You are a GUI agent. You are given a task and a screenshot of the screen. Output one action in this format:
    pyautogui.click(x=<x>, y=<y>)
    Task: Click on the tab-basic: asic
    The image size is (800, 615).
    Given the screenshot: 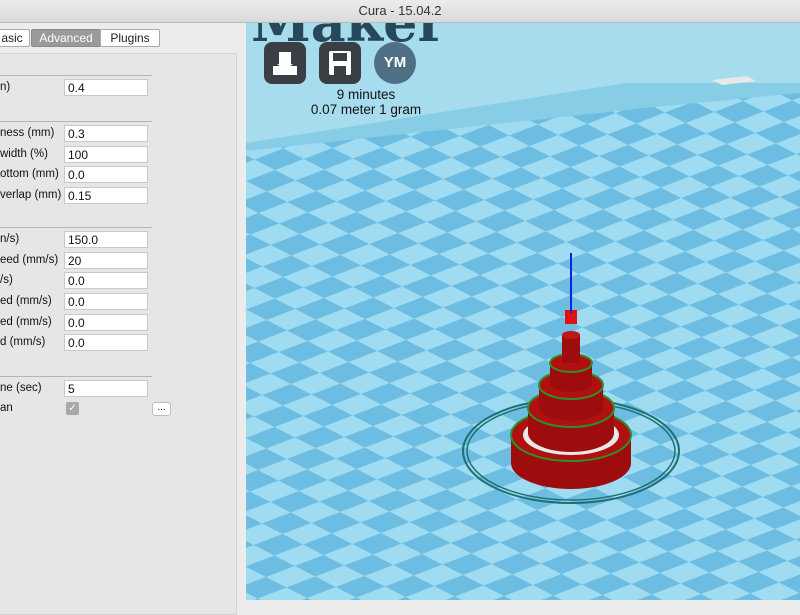 What is the action you would take?
    pyautogui.click(x=15, y=38)
    